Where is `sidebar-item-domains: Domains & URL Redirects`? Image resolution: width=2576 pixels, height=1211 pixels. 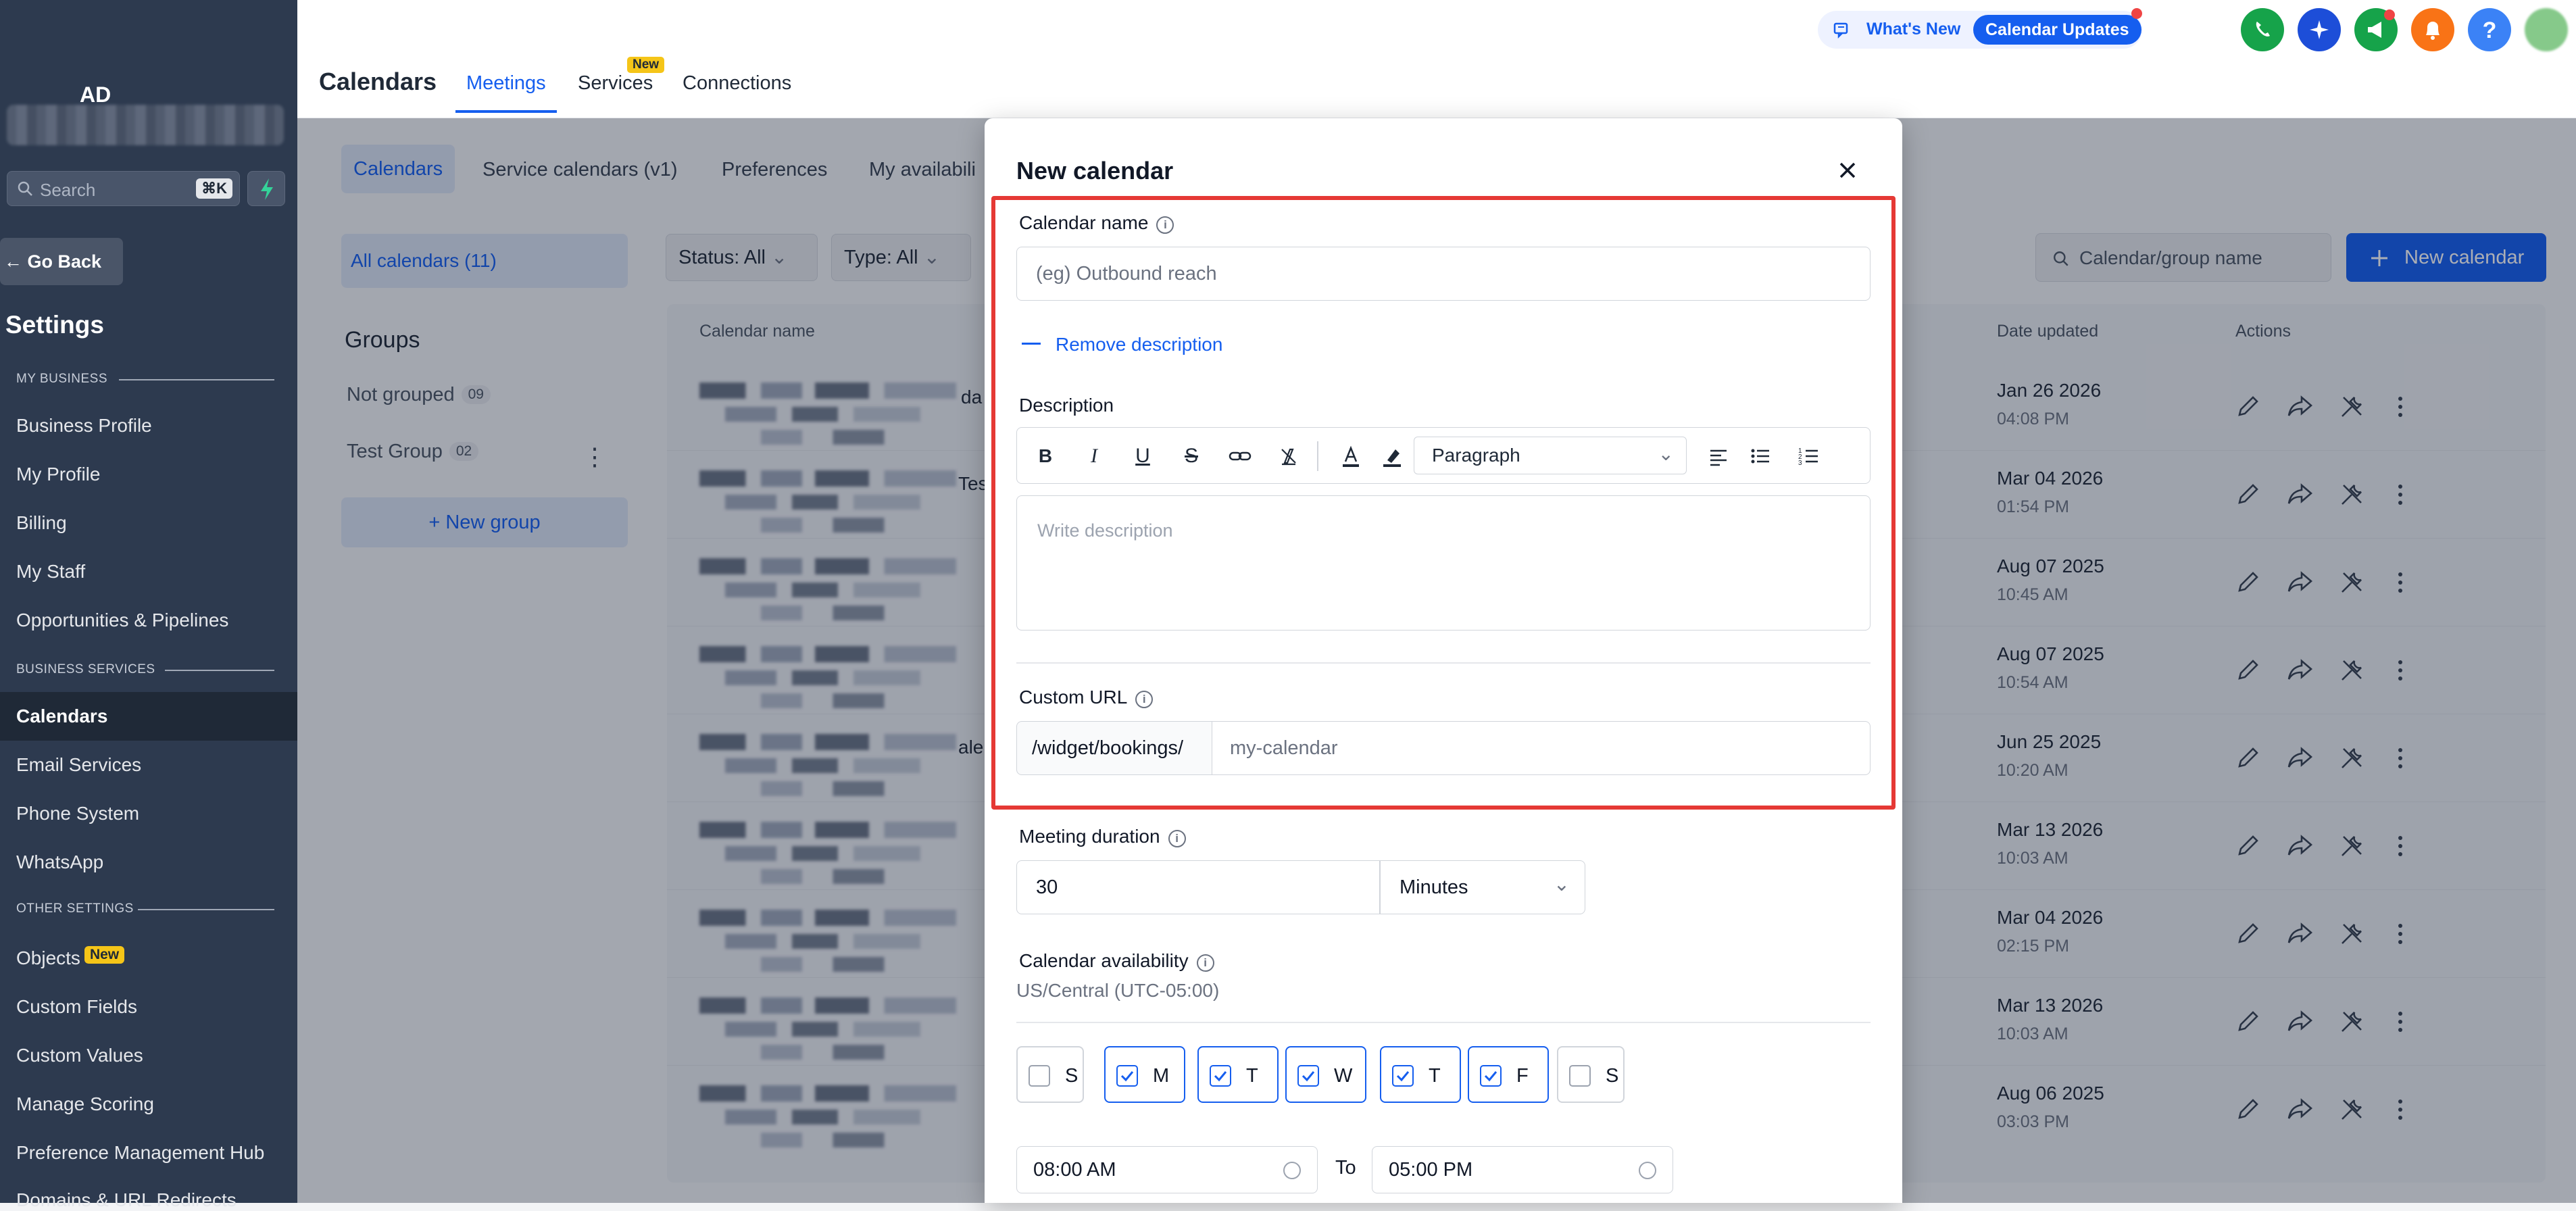 sidebar-item-domains: Domains & URL Redirects is located at coordinates (127, 1200).